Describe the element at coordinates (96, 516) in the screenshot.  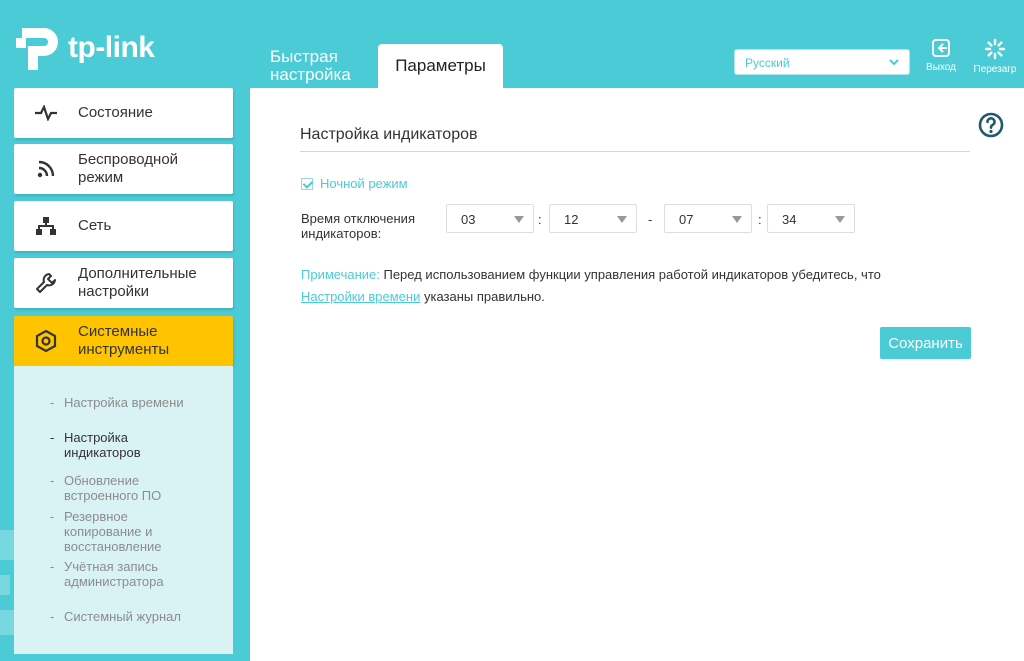
I see `submenu-label-1: Резервное` at that location.